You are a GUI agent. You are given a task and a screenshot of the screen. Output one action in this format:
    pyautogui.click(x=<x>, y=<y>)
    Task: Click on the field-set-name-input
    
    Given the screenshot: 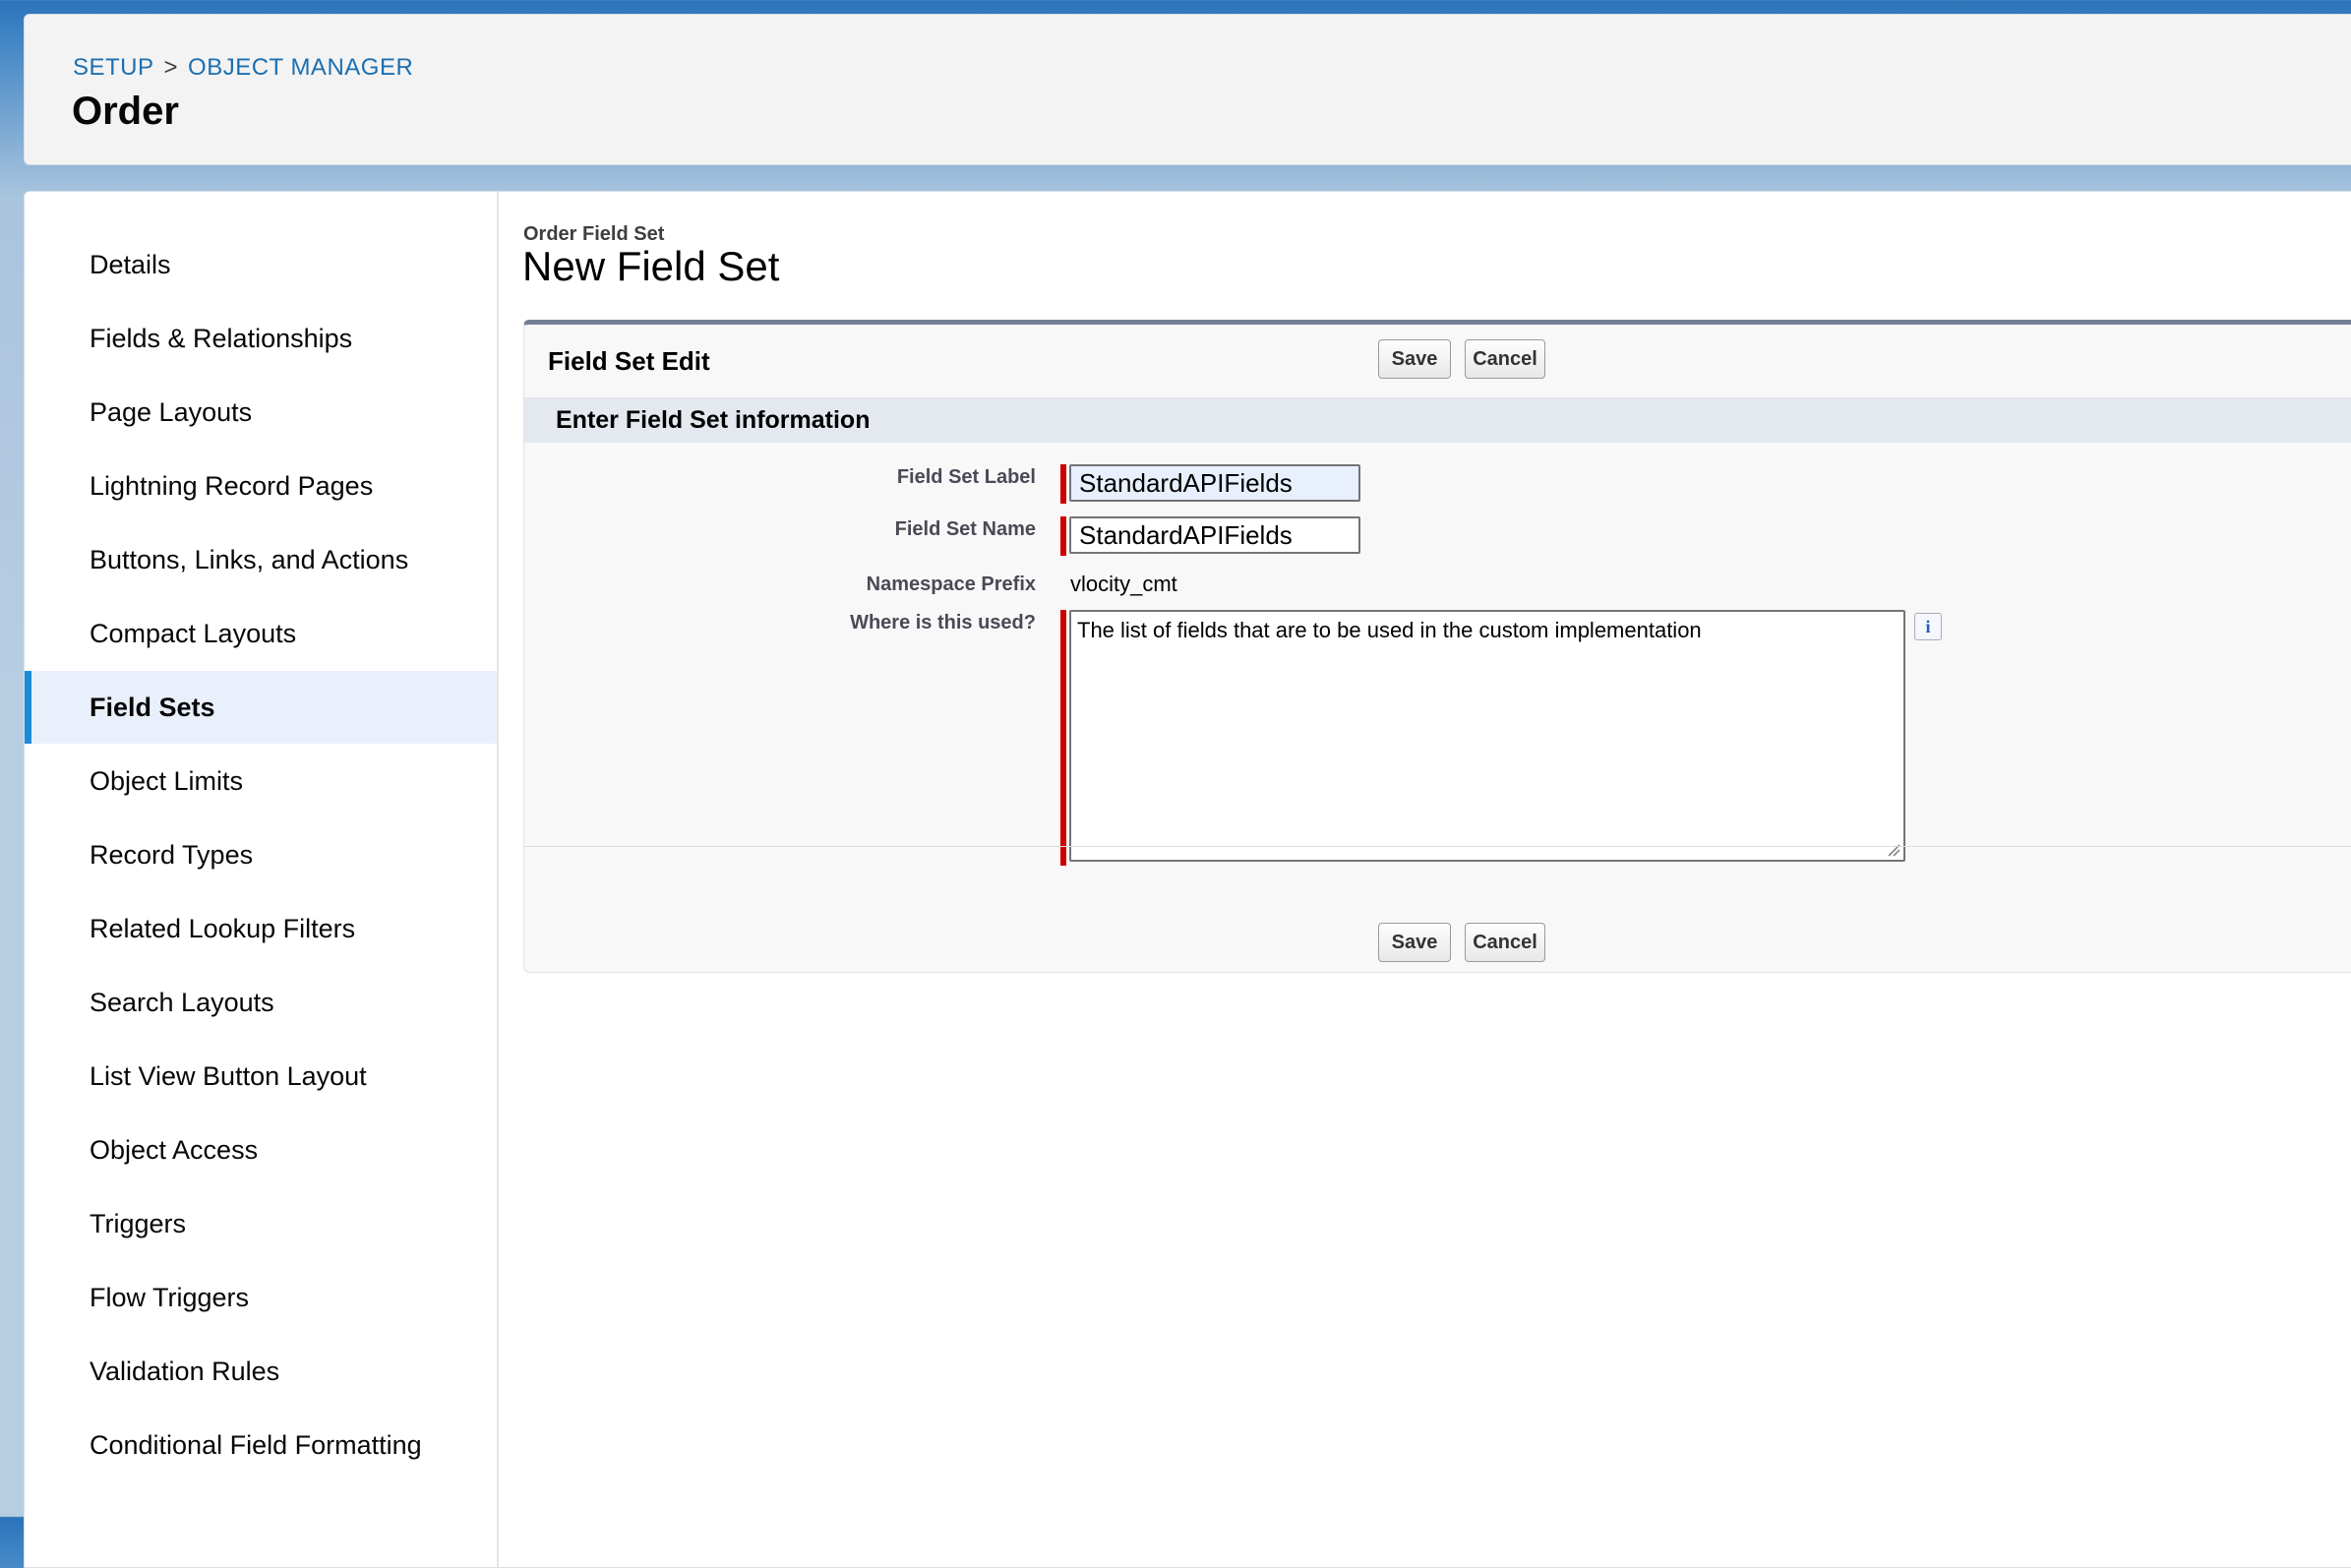 What is the action you would take?
    pyautogui.click(x=1215, y=535)
    